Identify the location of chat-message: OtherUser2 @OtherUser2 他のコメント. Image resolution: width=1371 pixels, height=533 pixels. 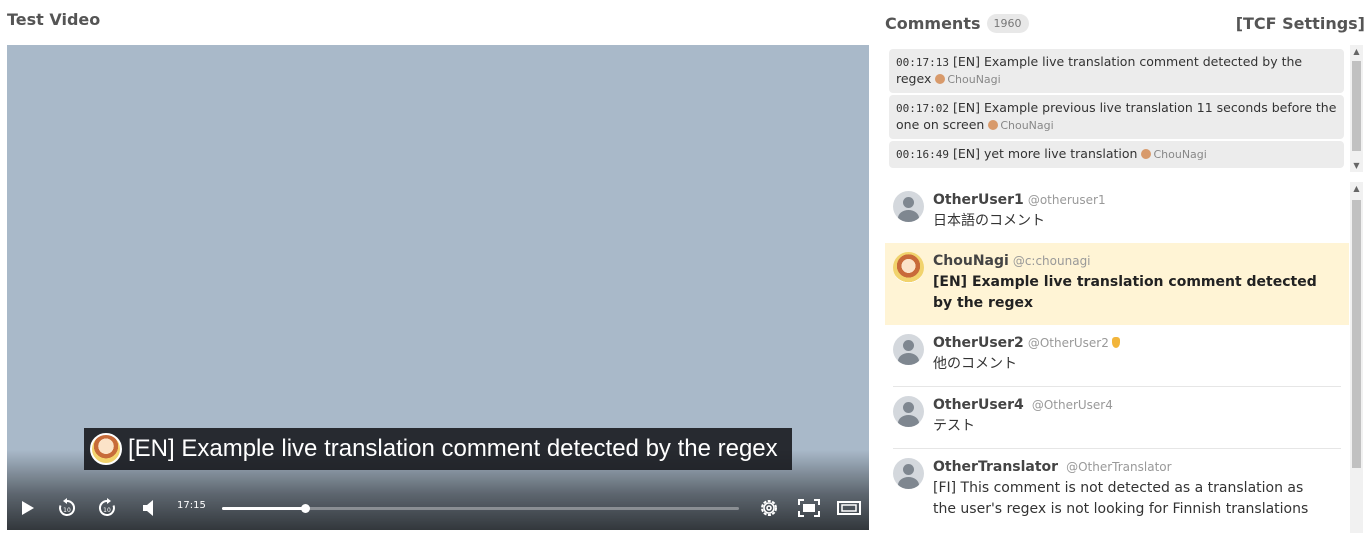
(1117, 356).